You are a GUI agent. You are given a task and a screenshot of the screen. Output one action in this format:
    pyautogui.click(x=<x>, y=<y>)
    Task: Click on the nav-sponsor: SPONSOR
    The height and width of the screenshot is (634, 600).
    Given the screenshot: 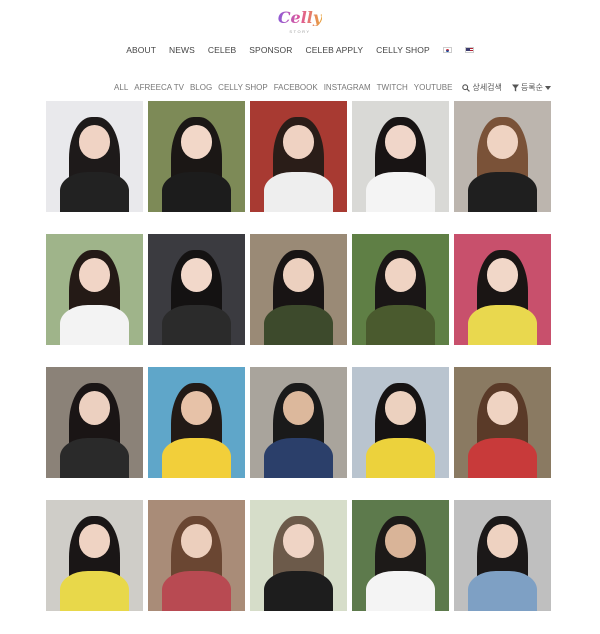 What is the action you would take?
    pyautogui.click(x=270, y=50)
    